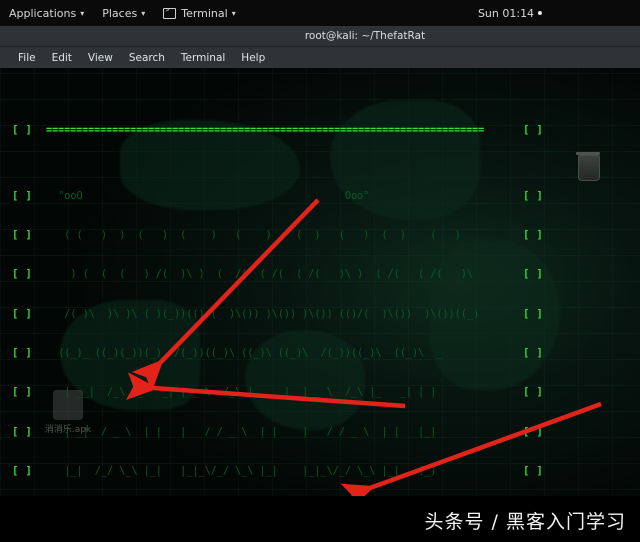  What do you see at coordinates (100, 58) in the screenshot?
I see `menu-item-view: View` at bounding box center [100, 58].